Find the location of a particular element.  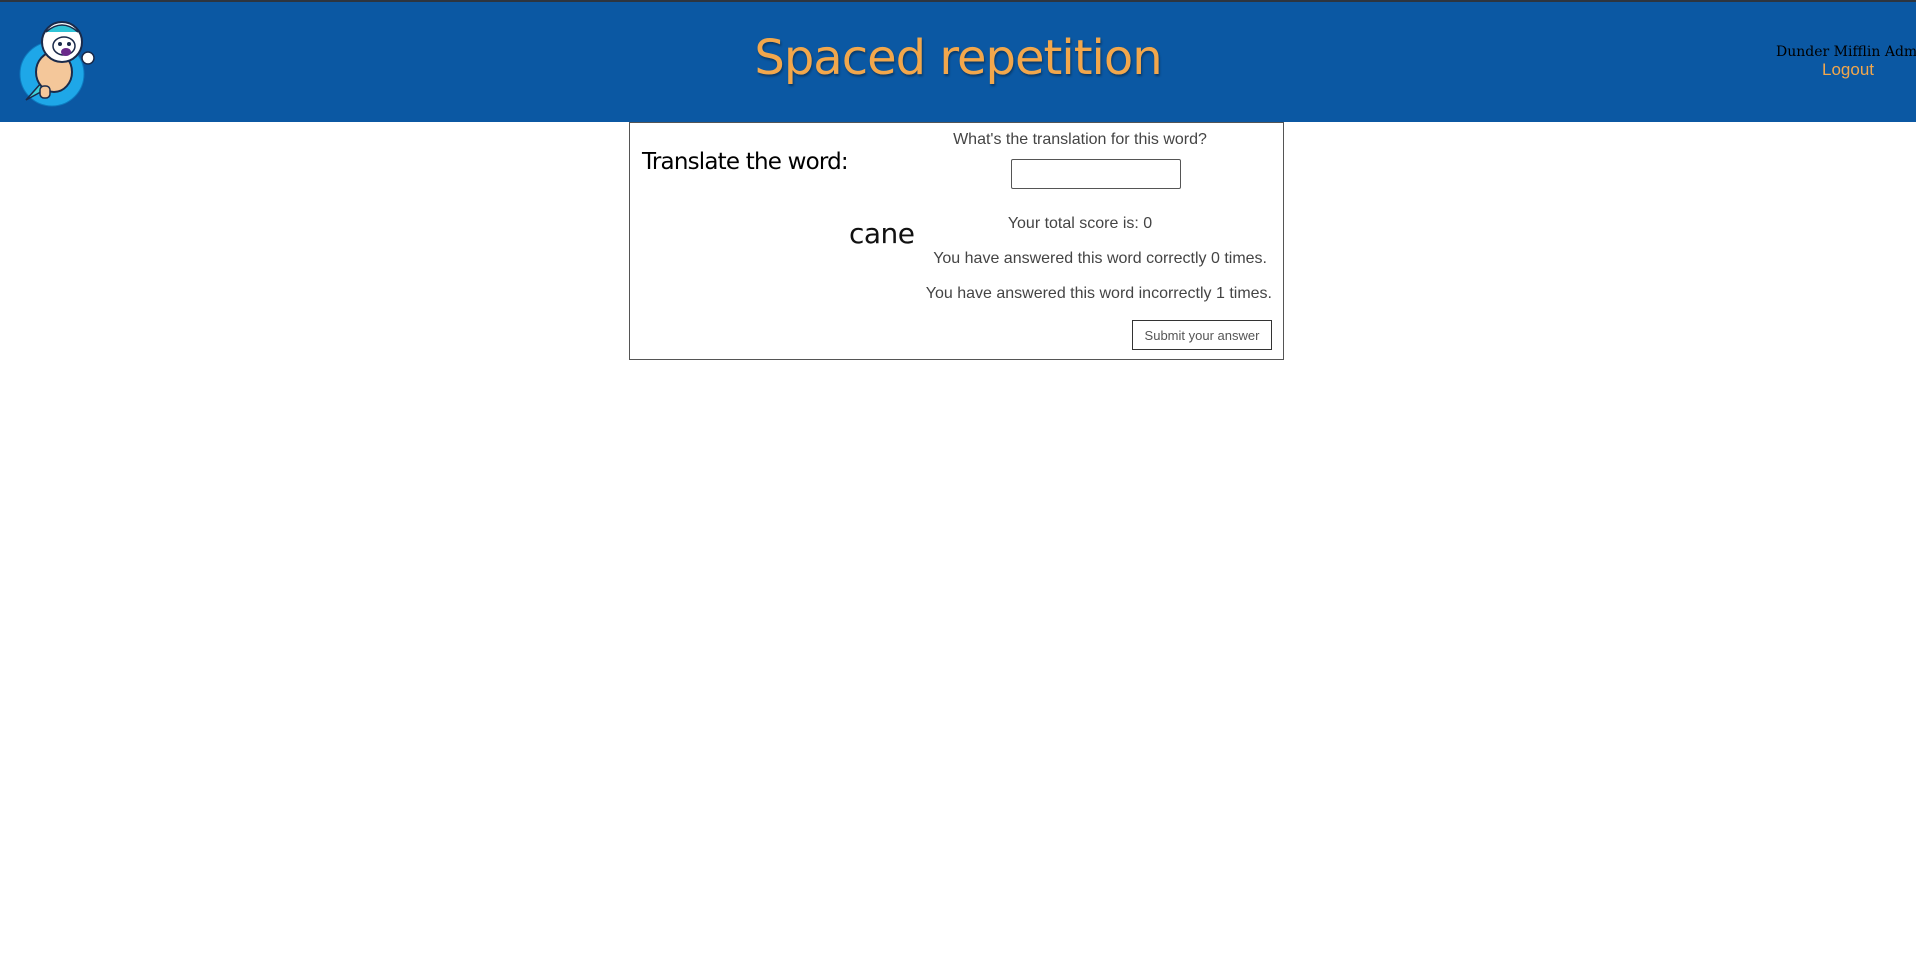

total-score-text: Your total score is: 0 is located at coordinates (1080, 223).